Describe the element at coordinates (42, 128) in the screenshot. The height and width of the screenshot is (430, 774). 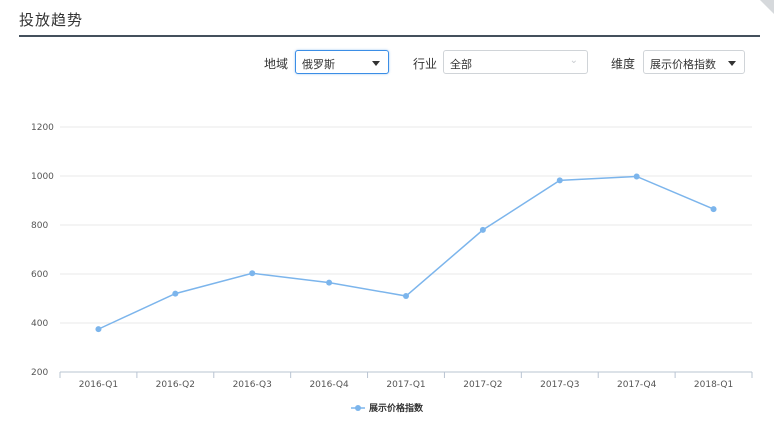
I see `y-tick-label: 1200` at that location.